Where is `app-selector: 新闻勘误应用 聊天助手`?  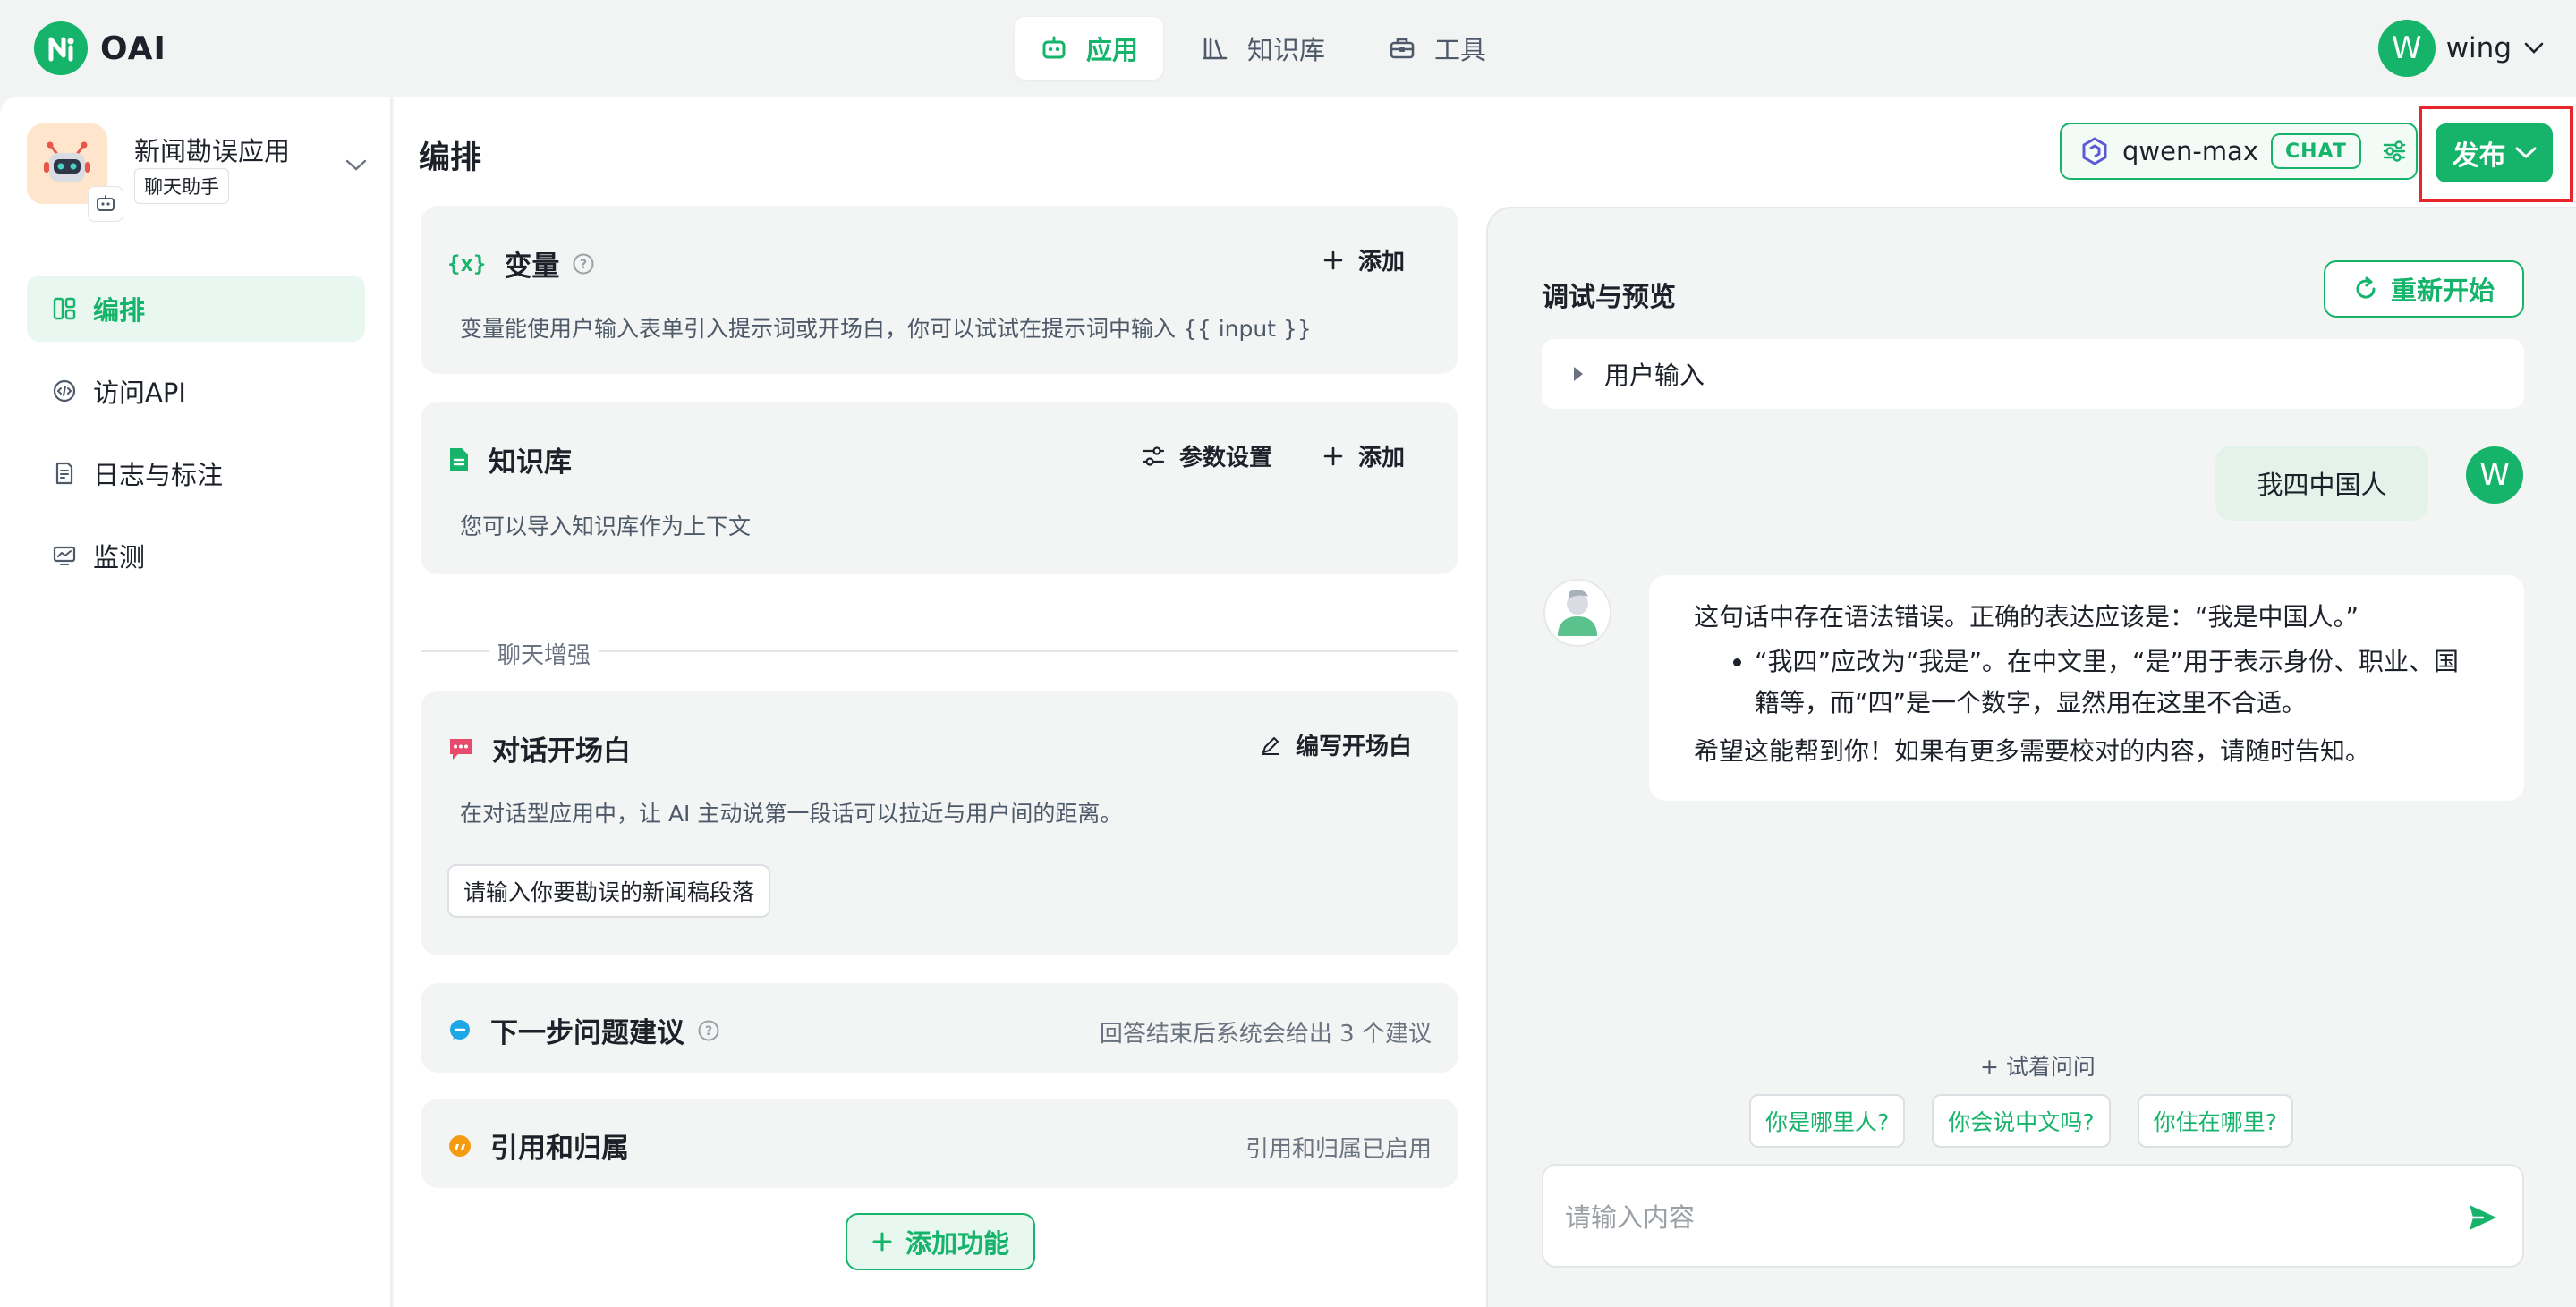 app-selector: 新闻勘误应用 聊天助手 is located at coordinates (201, 172).